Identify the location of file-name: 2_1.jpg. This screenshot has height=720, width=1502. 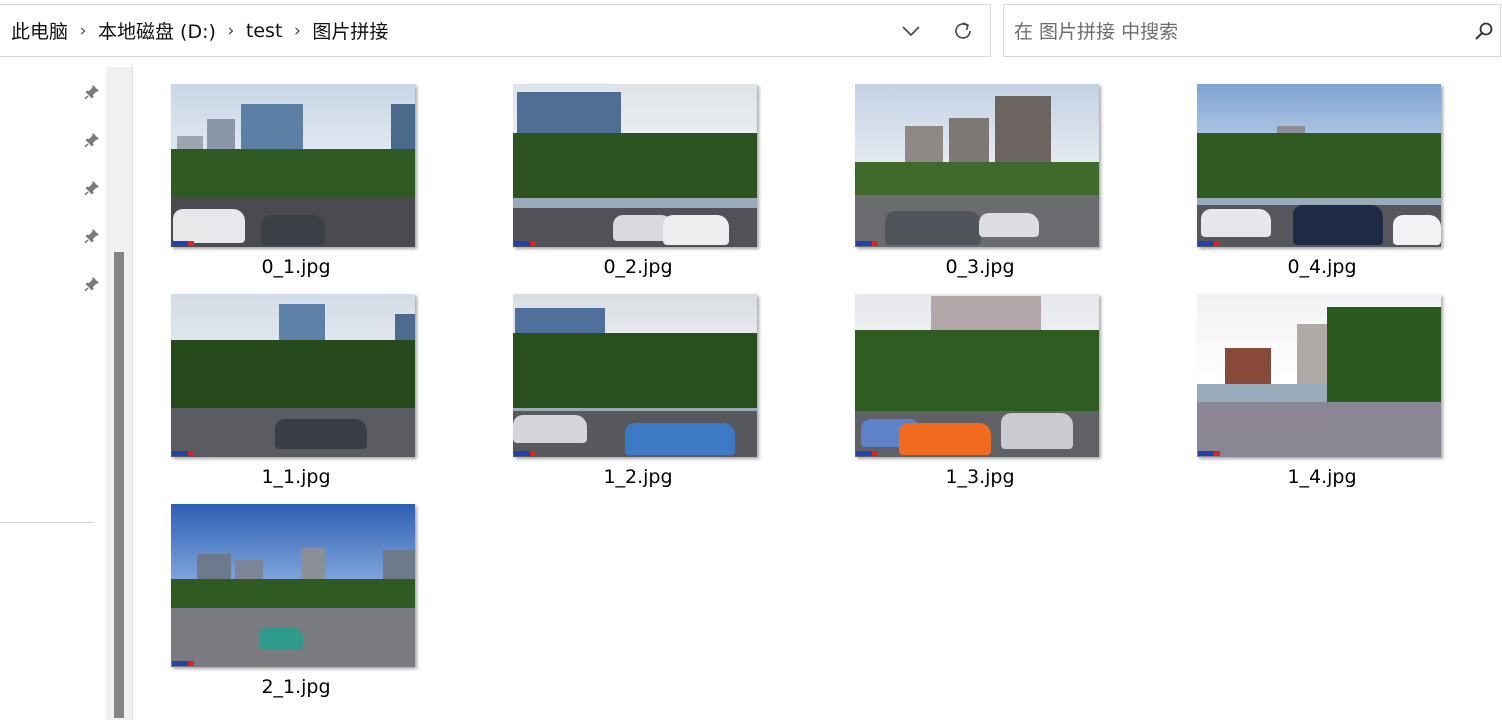
(296, 687).